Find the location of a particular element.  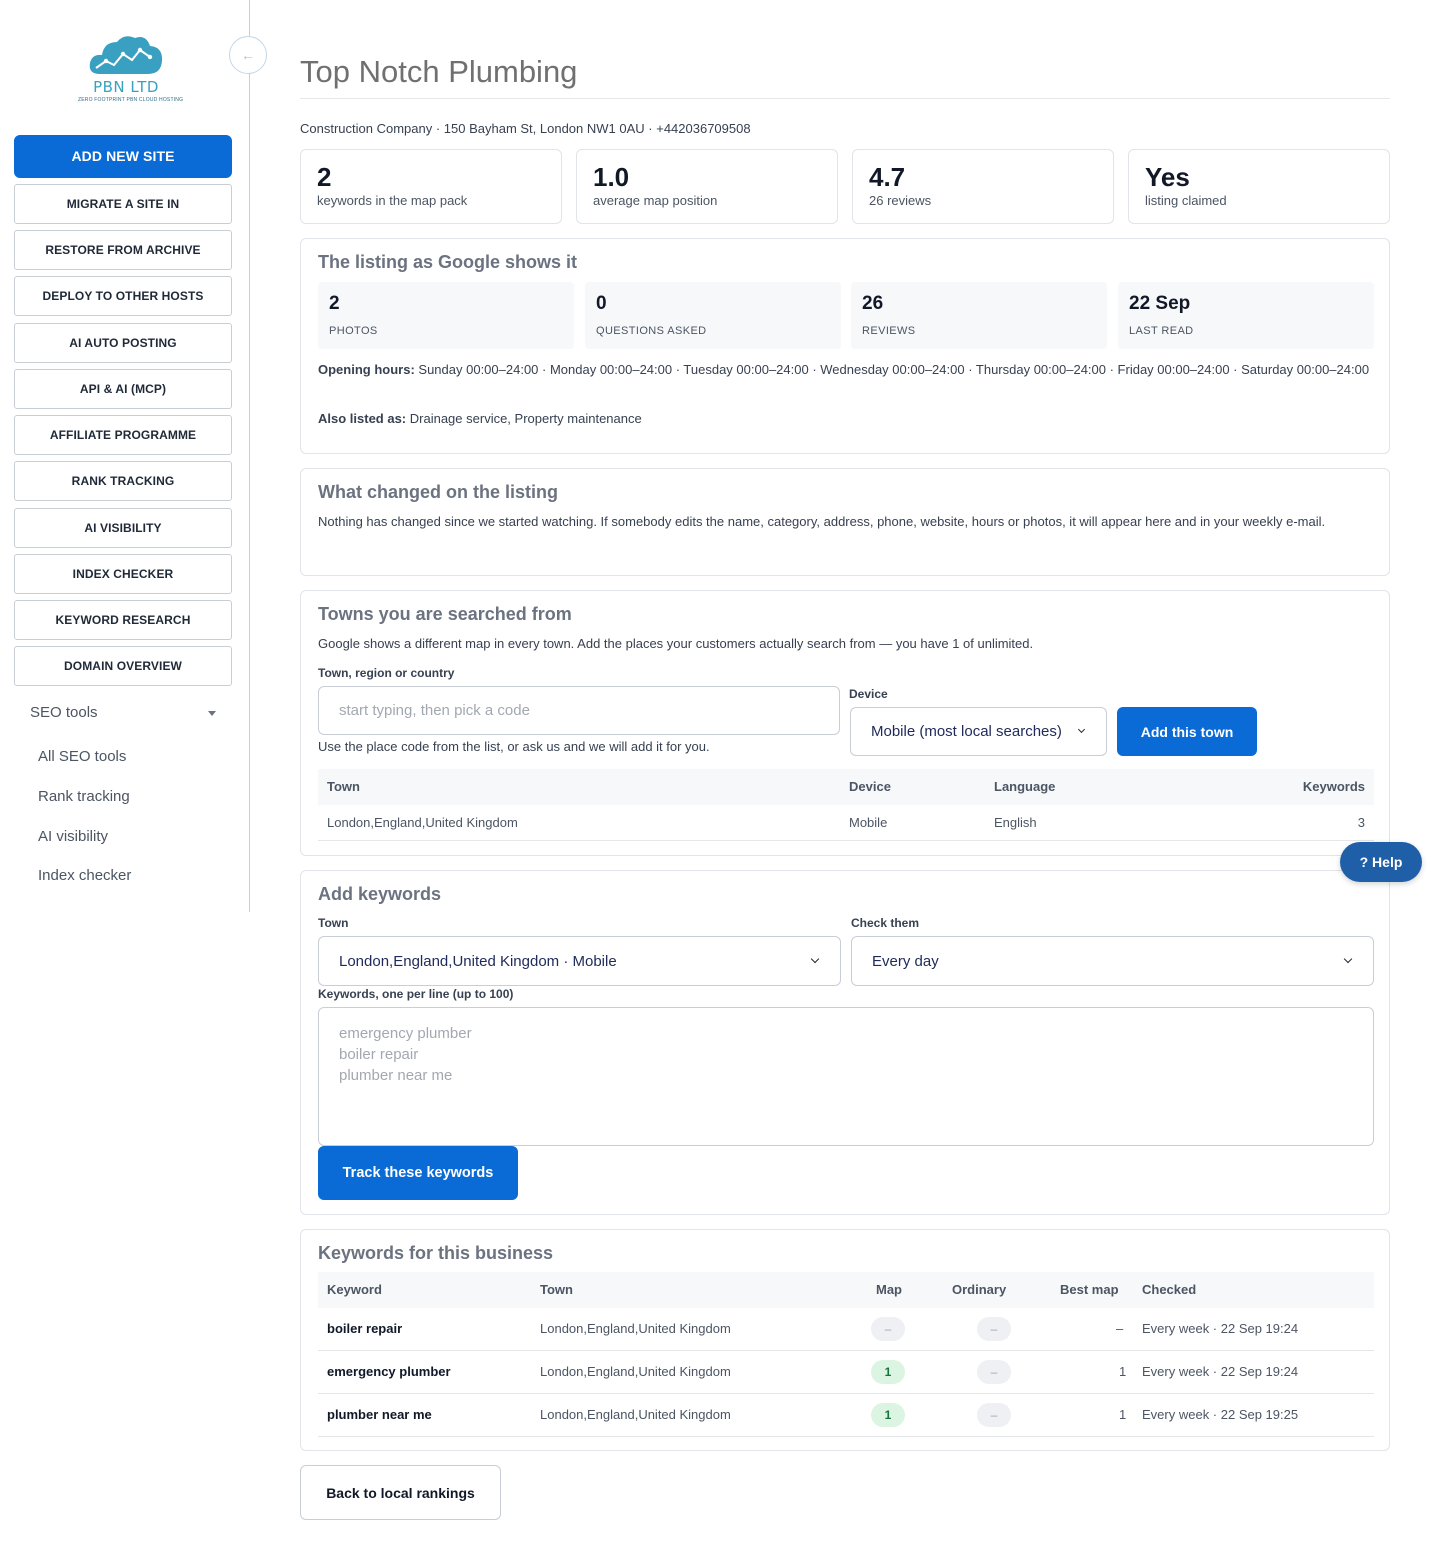

sidebar-item-ai-visibility: AI visibility is located at coordinates (73, 836).